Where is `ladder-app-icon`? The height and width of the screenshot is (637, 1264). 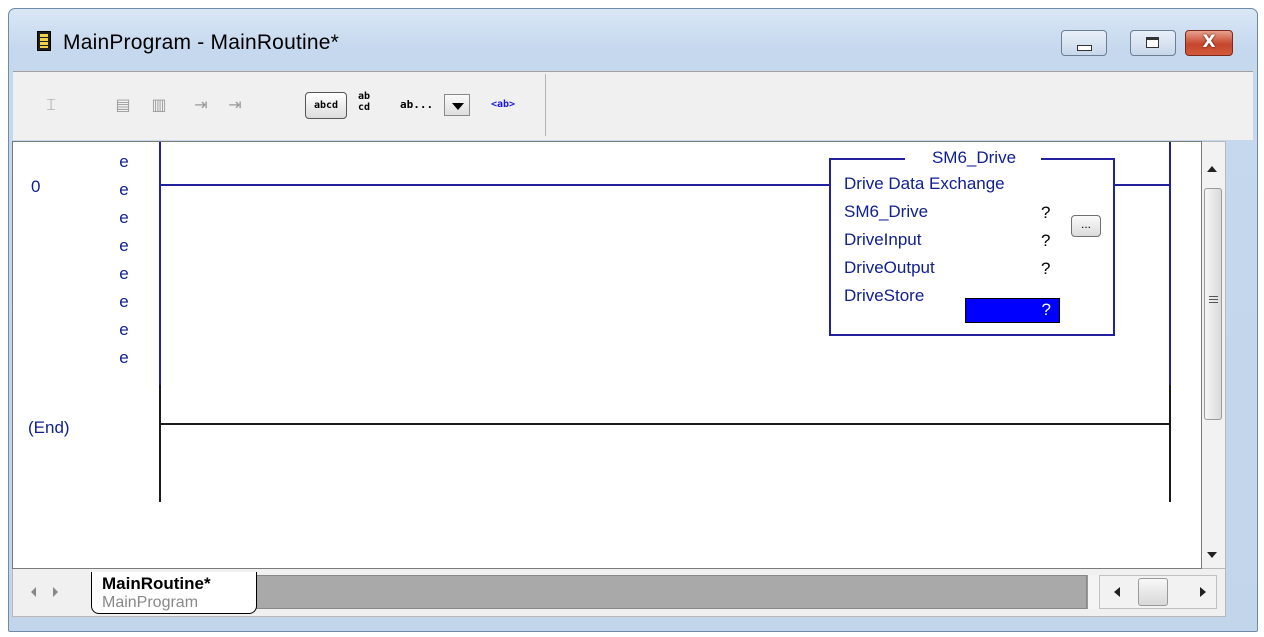 ladder-app-icon is located at coordinates (44, 41).